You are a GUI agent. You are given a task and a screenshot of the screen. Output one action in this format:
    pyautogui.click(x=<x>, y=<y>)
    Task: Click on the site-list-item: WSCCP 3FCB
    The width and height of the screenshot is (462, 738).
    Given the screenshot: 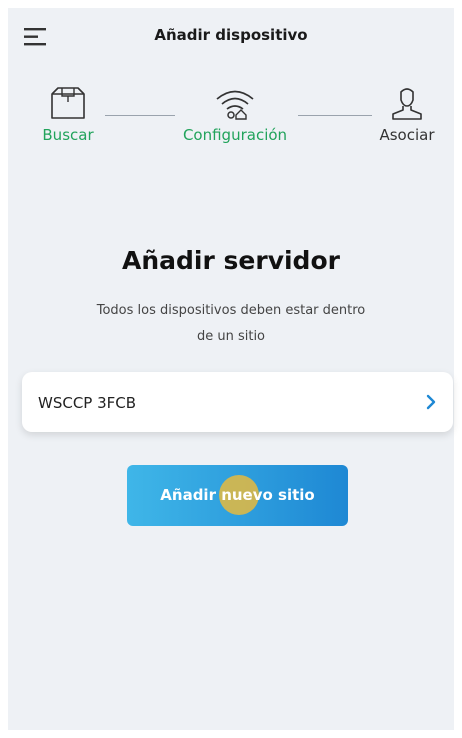 What is the action you would take?
    pyautogui.click(x=237, y=402)
    